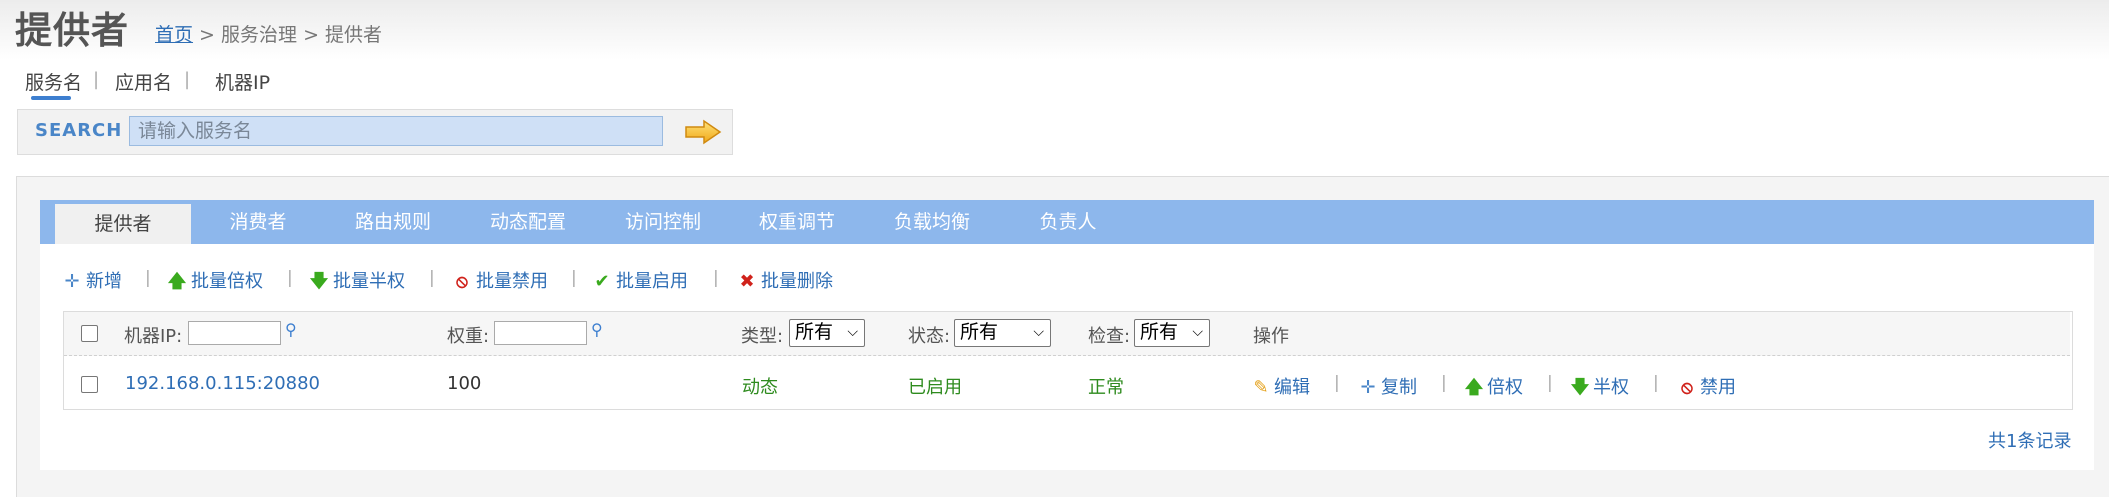 The width and height of the screenshot is (2109, 497). I want to click on batch-delete-button: ✖ 批量删除, so click(785, 280).